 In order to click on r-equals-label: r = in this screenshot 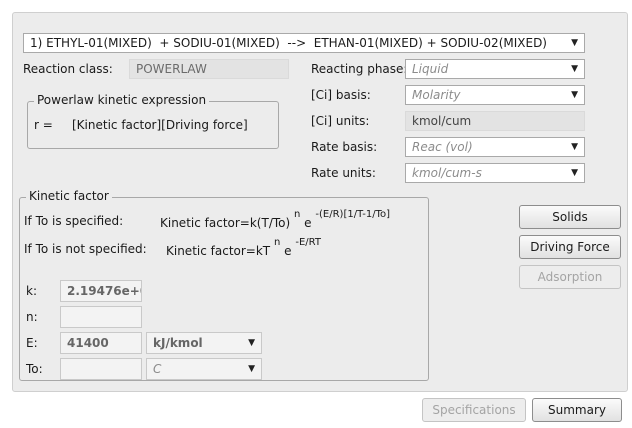, I will do `click(43, 125)`.